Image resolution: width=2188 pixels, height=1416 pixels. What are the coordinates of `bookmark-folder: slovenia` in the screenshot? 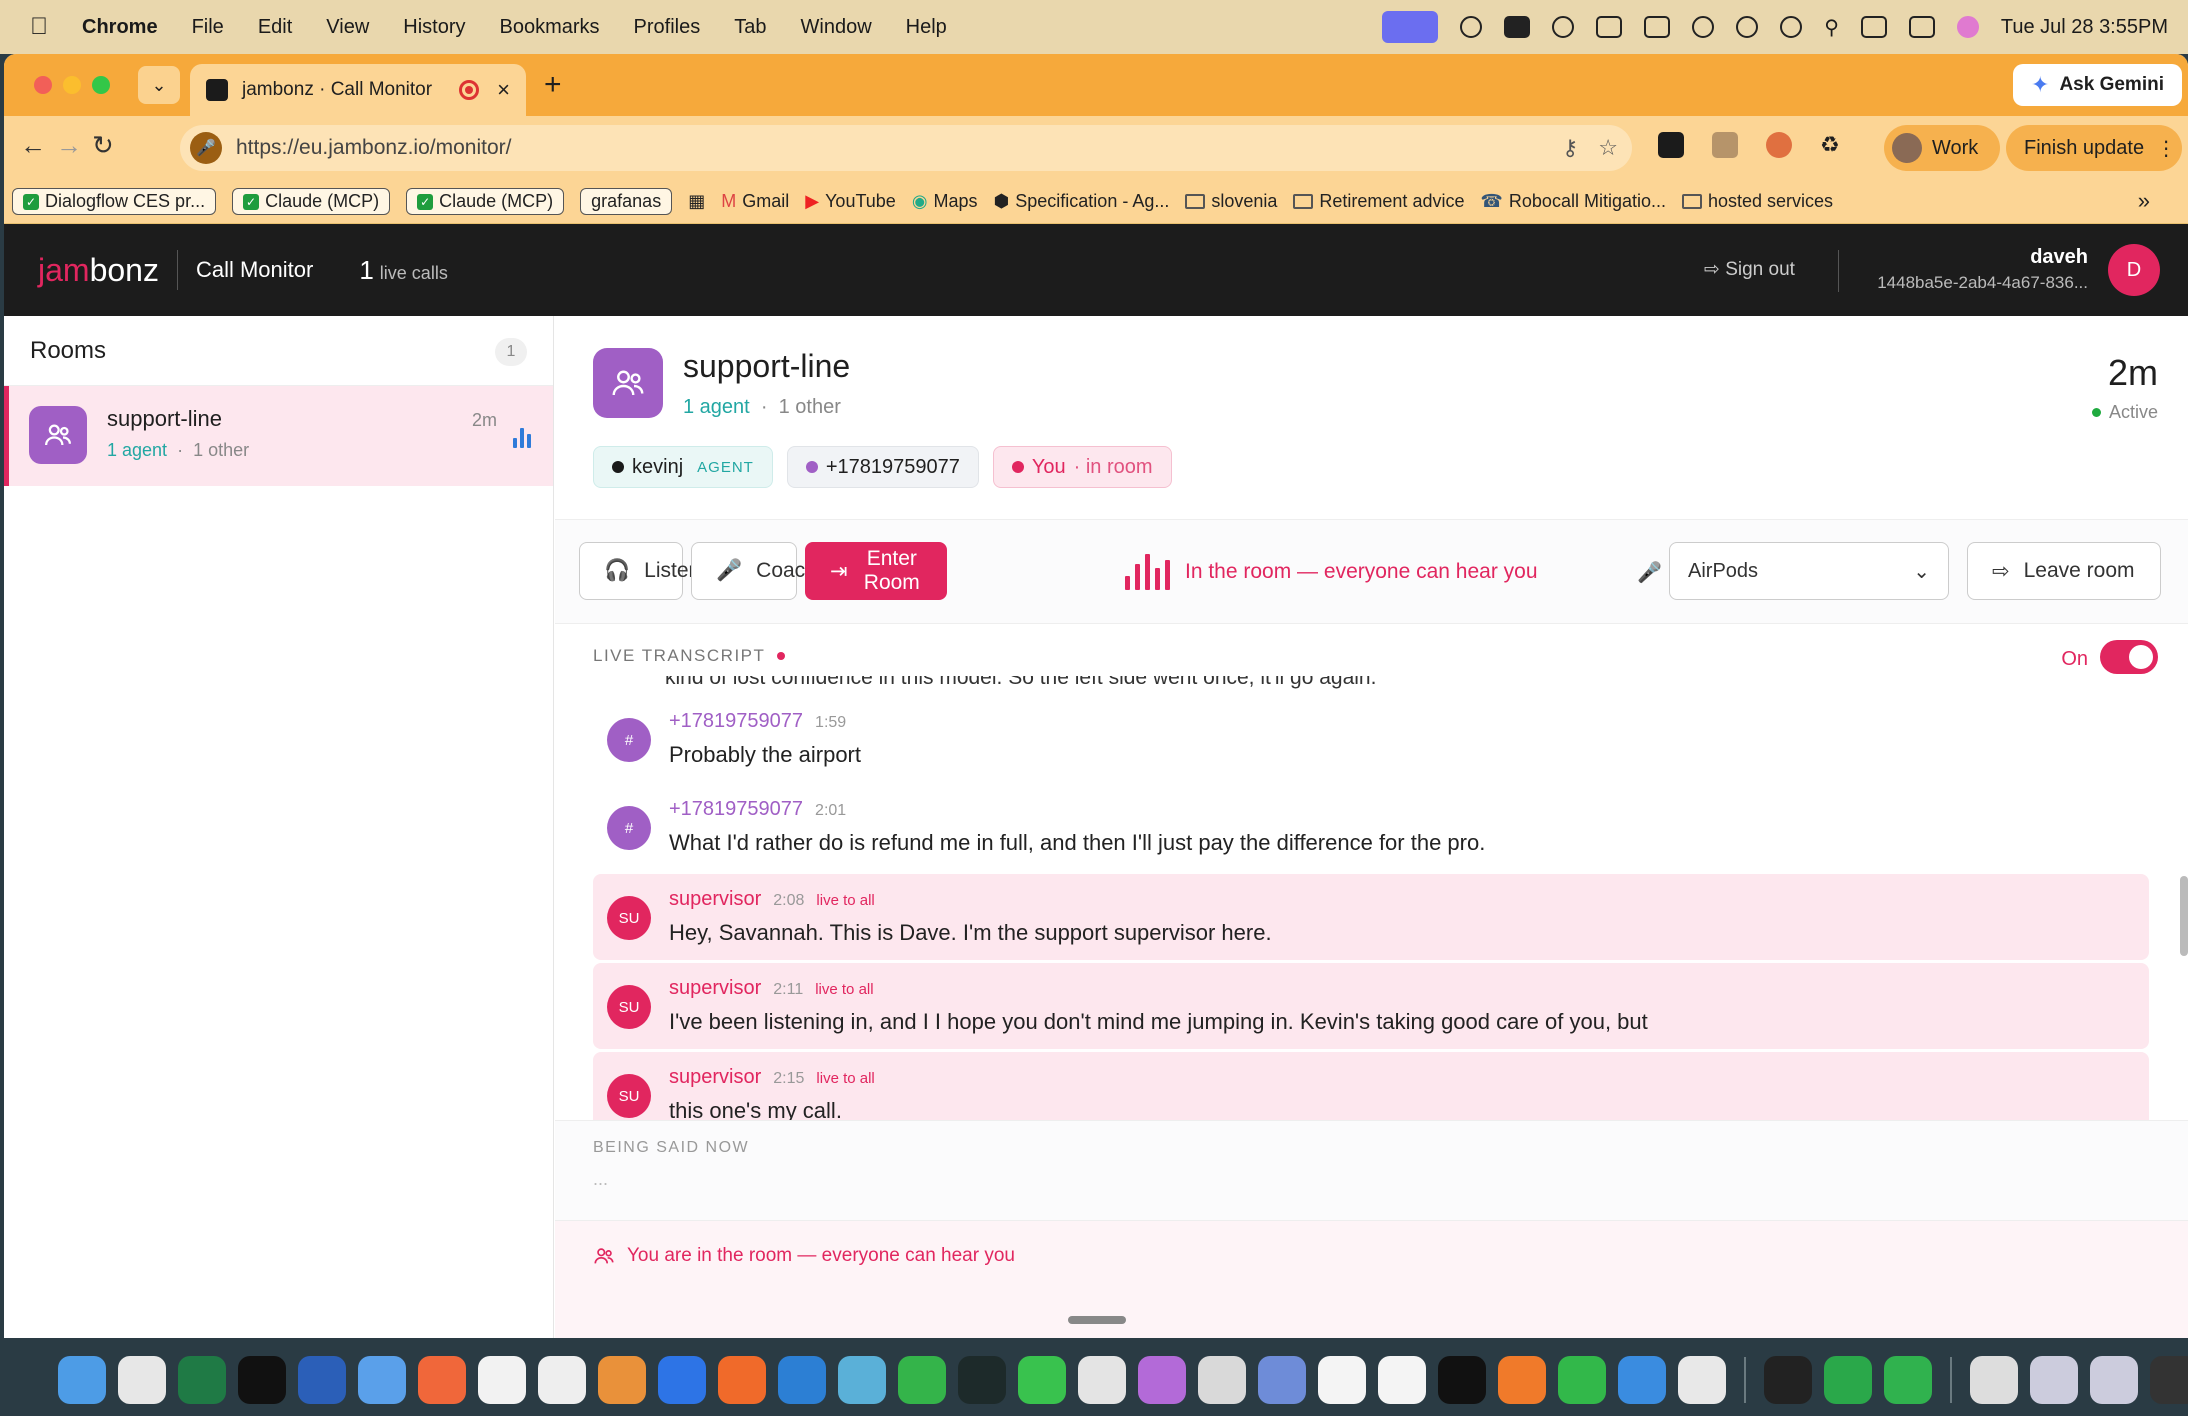 It's located at (1231, 201).